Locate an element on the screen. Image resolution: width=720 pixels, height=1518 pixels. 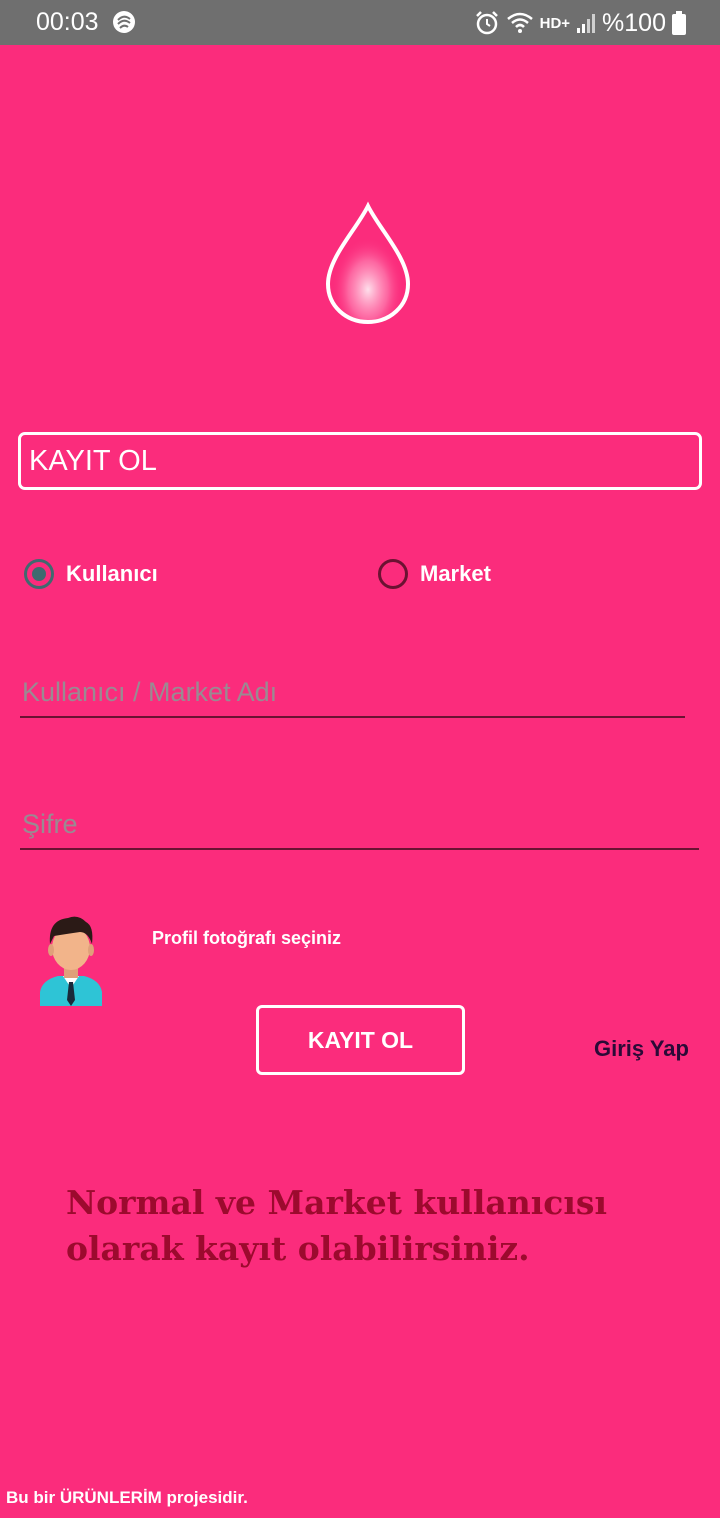
register-button: KAYIT OL is located at coordinates (360, 1040).